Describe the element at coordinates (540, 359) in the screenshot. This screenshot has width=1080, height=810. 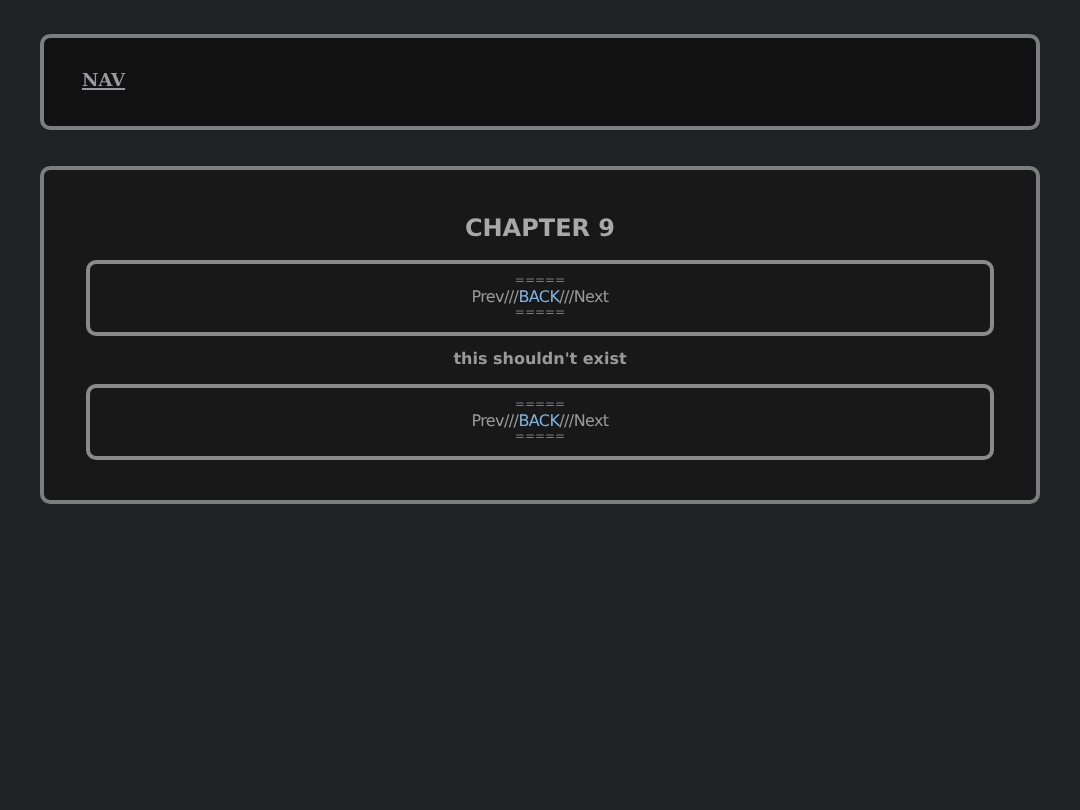
I see `note-text: this shouldn't exist` at that location.